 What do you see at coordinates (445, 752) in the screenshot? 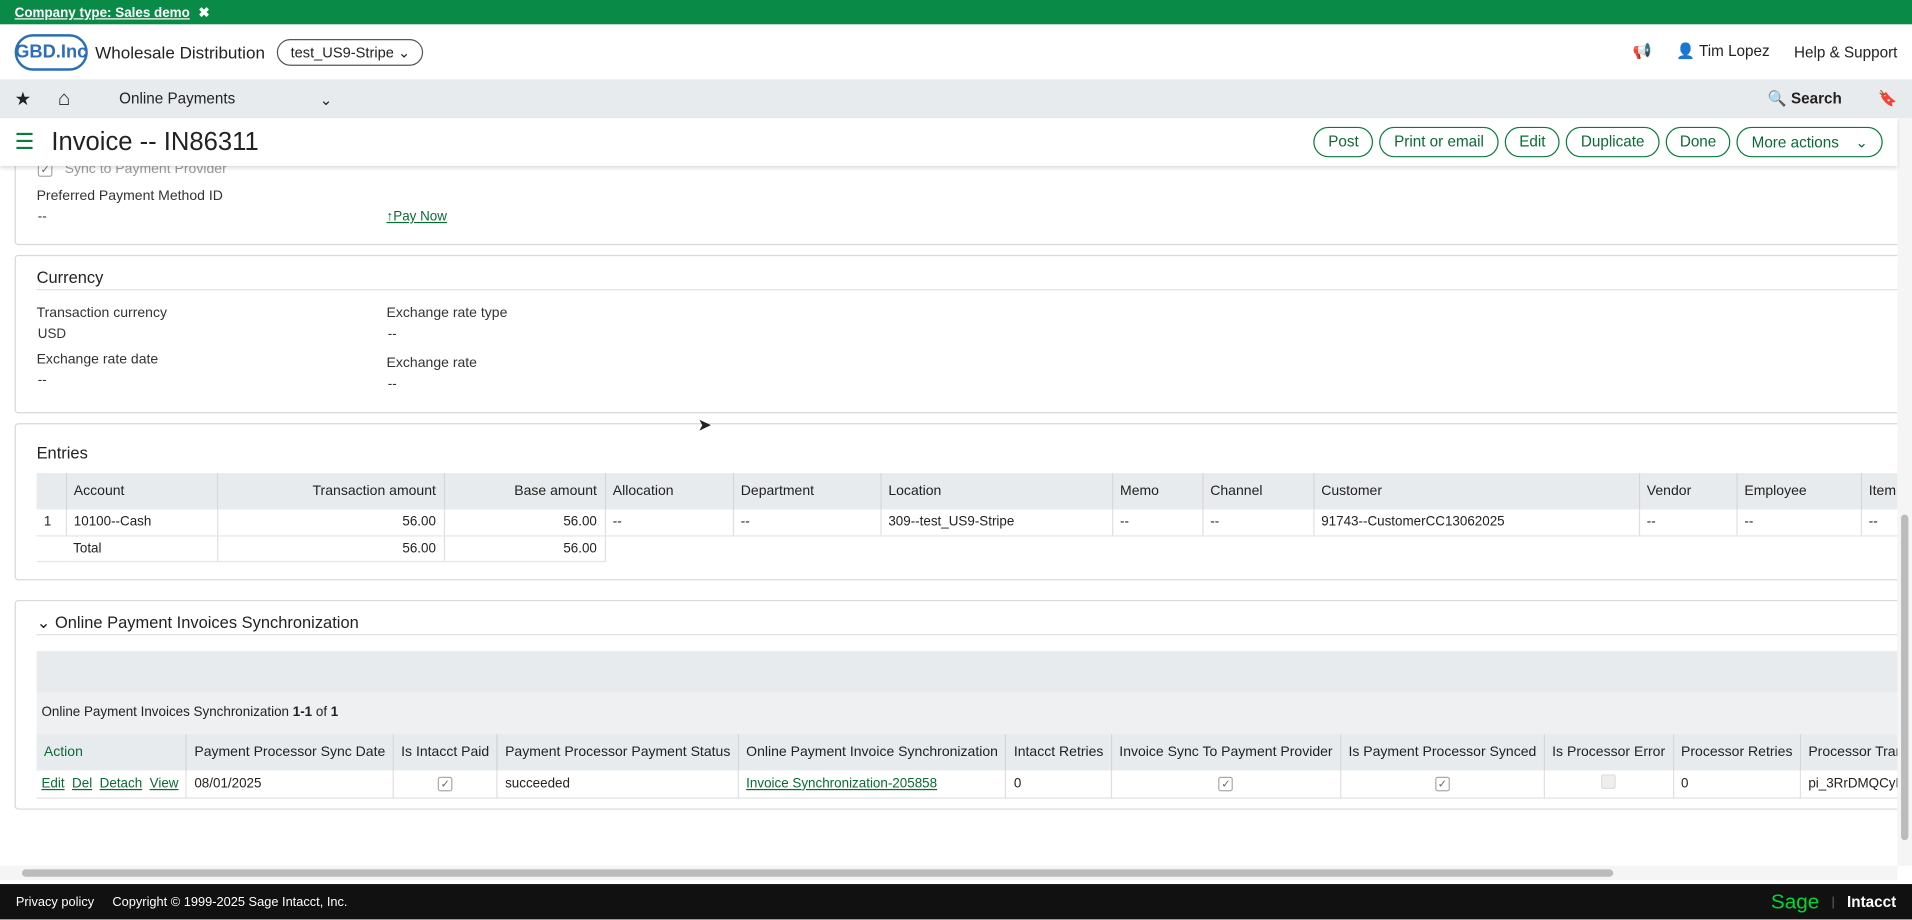
I see `col-header: Is Intacct Paid` at bounding box center [445, 752].